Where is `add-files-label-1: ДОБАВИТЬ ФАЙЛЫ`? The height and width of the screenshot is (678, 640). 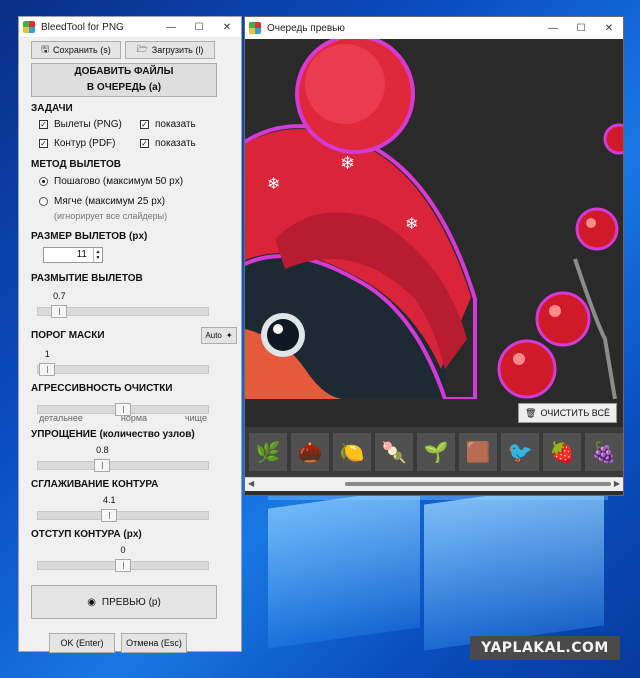 add-files-label-1: ДОБАВИТЬ ФАЙЛЫ is located at coordinates (124, 71).